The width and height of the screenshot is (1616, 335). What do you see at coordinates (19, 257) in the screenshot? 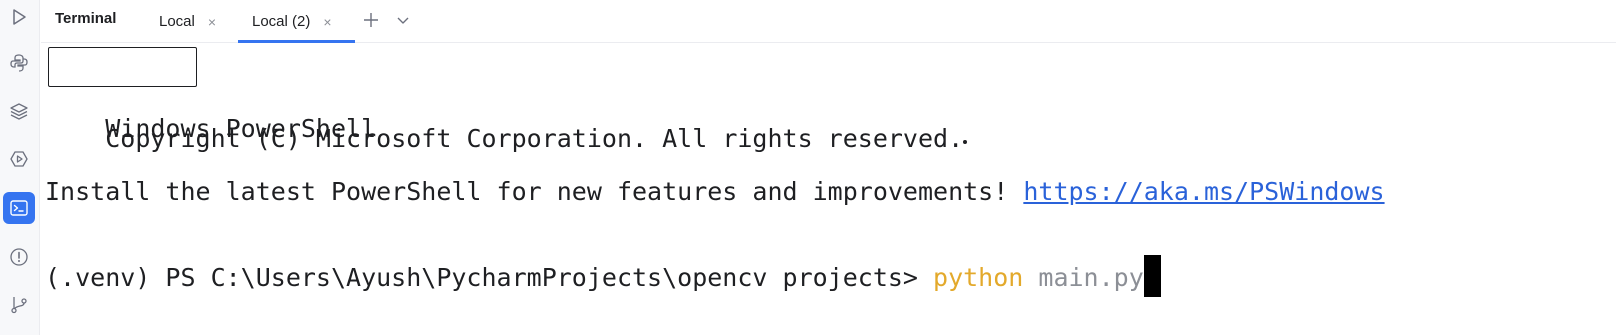
I see `problems-icon` at bounding box center [19, 257].